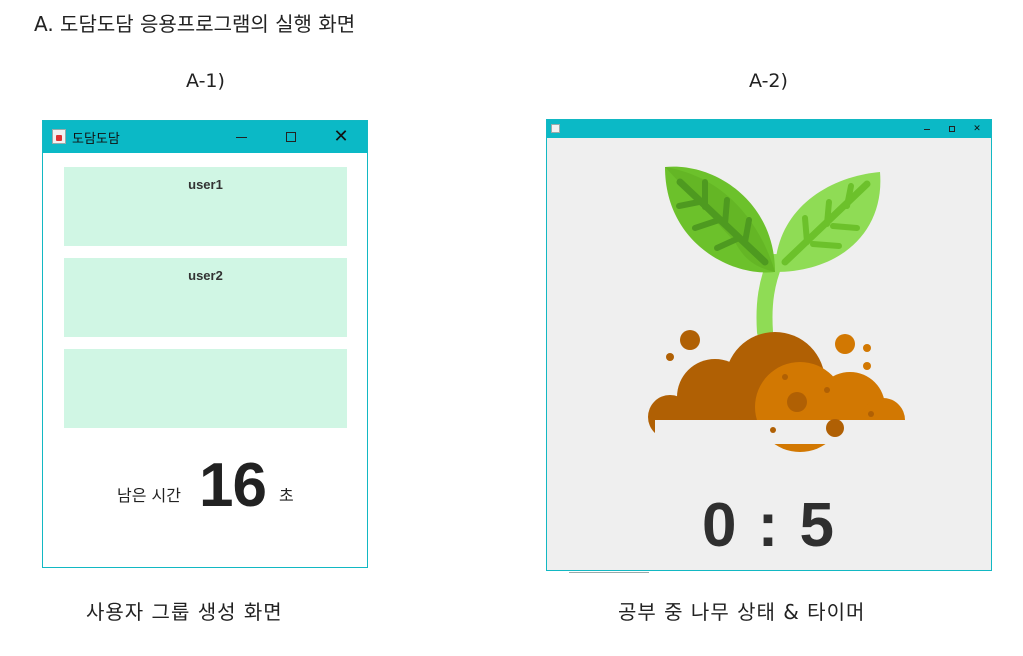  Describe the element at coordinates (96, 138) in the screenshot. I see `window-title: 도담도담` at that location.